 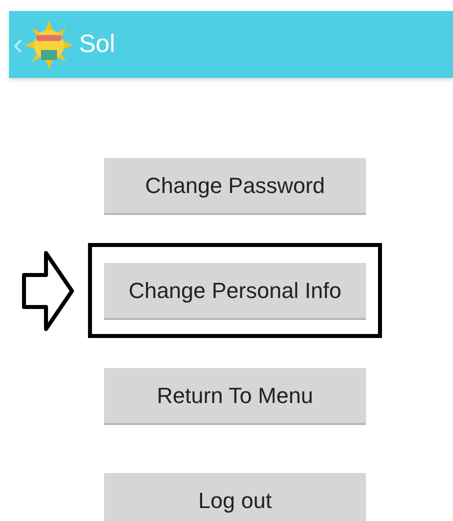 What do you see at coordinates (235, 290) in the screenshot?
I see `menu-button: Change Personal Info` at bounding box center [235, 290].